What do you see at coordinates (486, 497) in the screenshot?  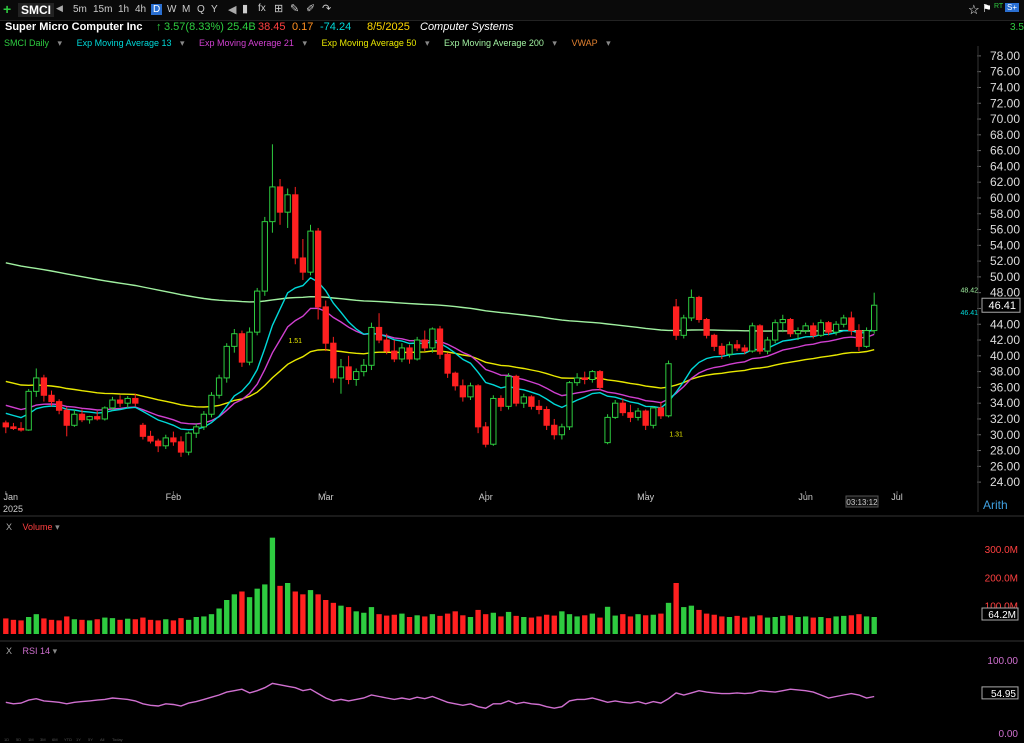 I see `x-tick-label: Apr` at bounding box center [486, 497].